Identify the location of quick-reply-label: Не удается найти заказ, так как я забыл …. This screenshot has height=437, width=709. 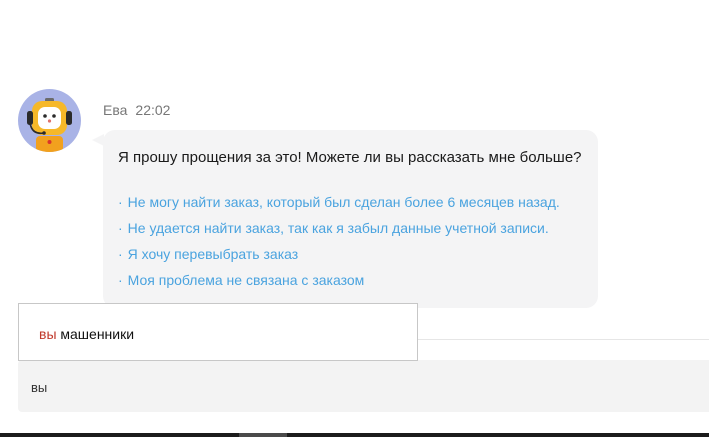
(338, 228).